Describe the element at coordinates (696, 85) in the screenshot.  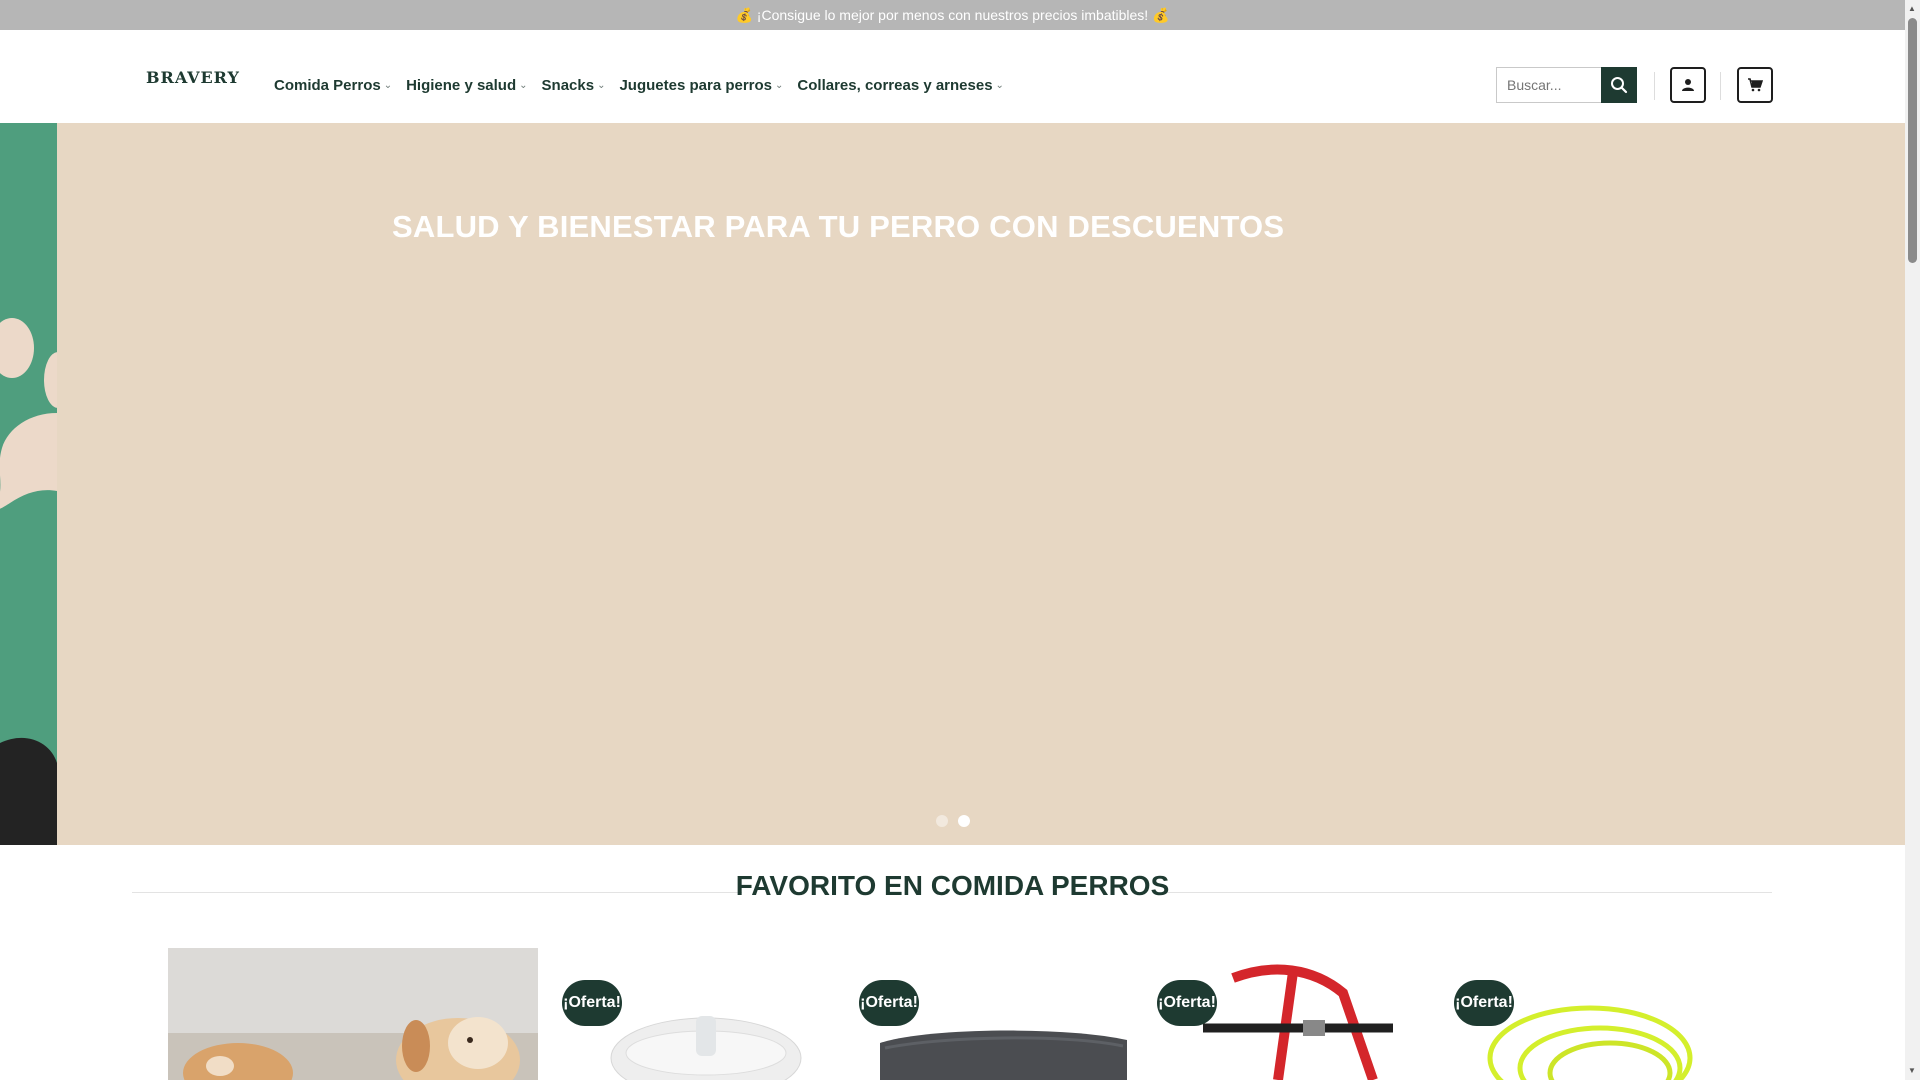
I see `nav-item-label: Juguetes para perros` at that location.